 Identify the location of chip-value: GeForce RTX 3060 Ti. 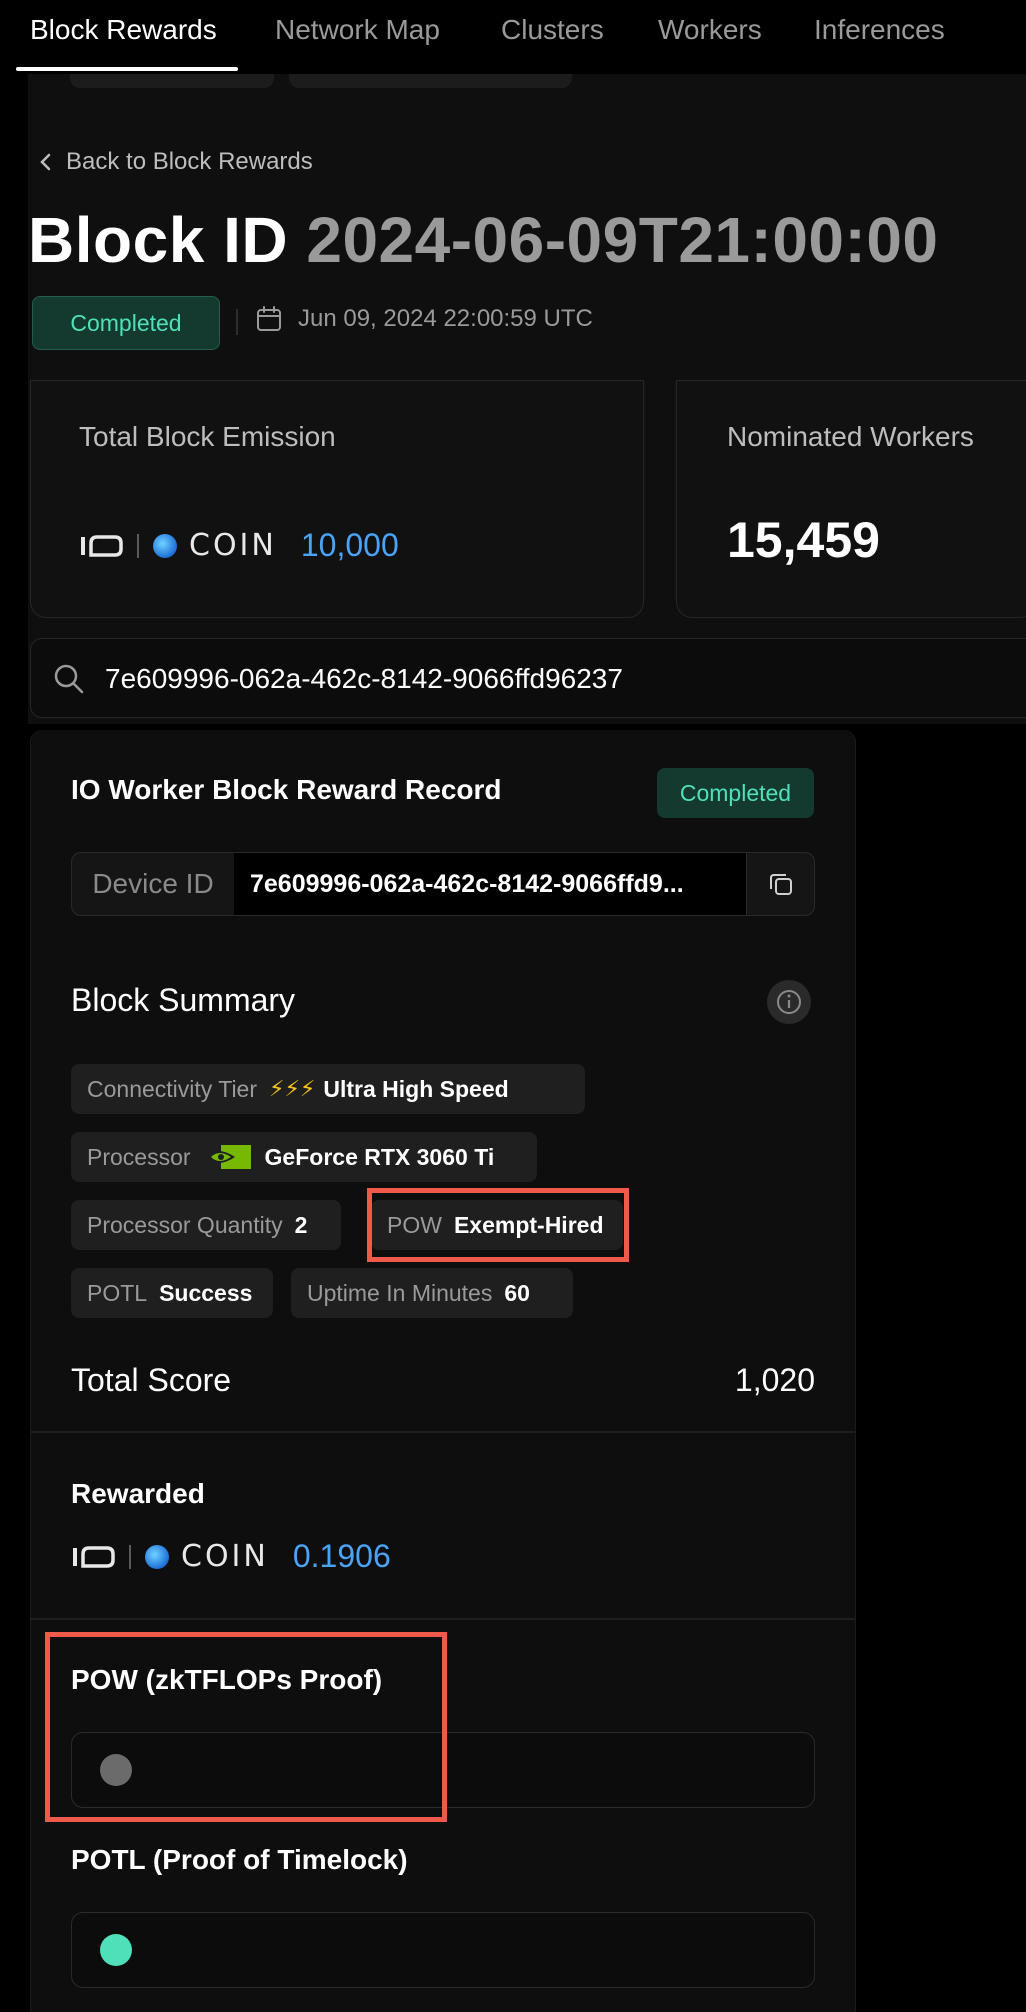
(379, 1156).